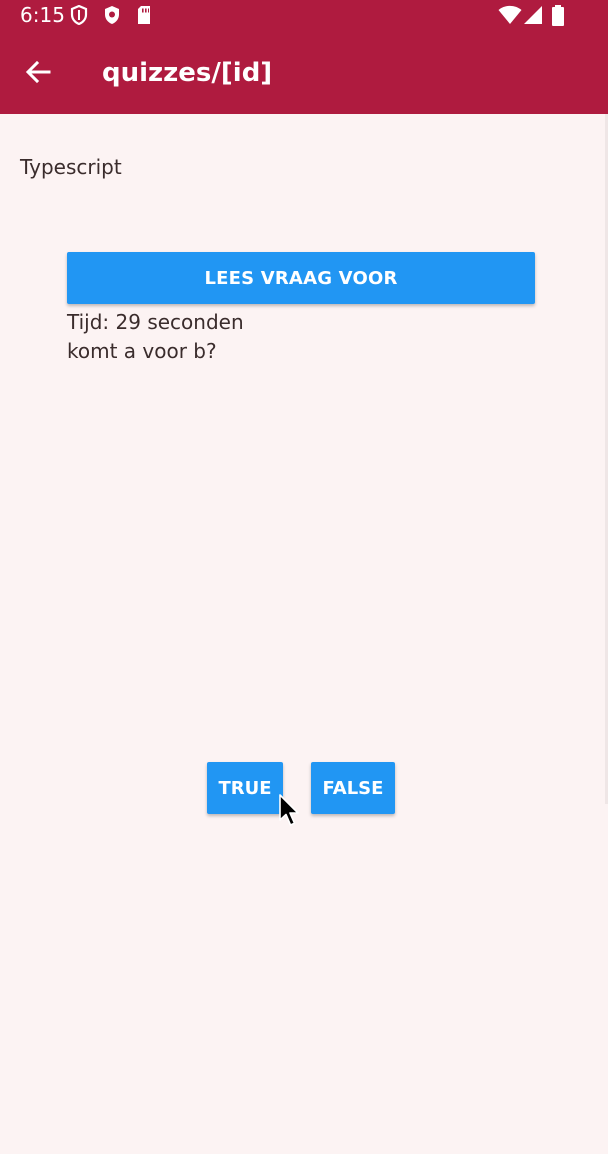 This screenshot has height=1154, width=608. What do you see at coordinates (187, 73) in the screenshot?
I see `page-title: quizzes/[id]` at bounding box center [187, 73].